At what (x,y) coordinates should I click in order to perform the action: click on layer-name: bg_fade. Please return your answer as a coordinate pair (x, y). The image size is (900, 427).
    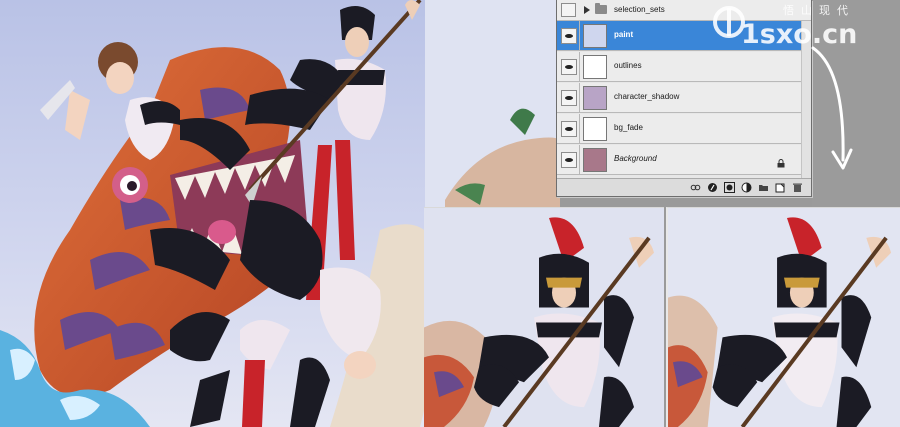
    Looking at the image, I should click on (628, 127).